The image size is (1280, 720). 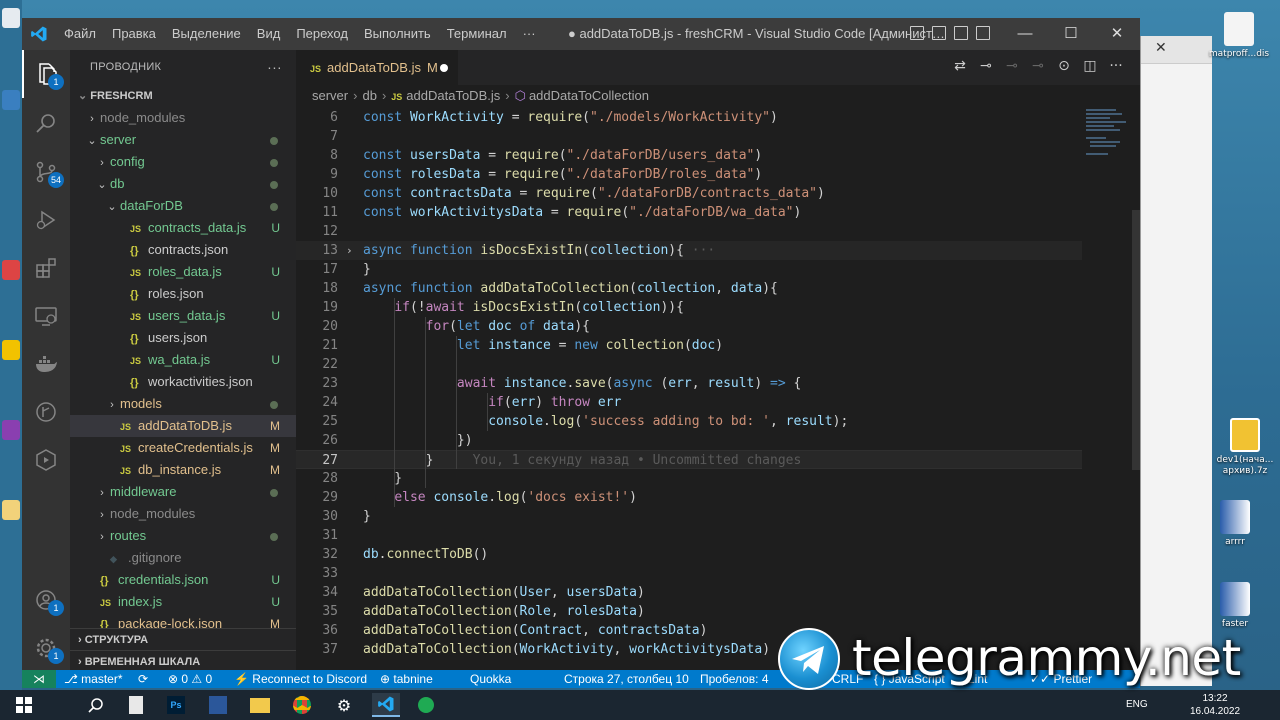 What do you see at coordinates (734, 679) in the screenshot?
I see `indentation-status: Пробелов: 4` at bounding box center [734, 679].